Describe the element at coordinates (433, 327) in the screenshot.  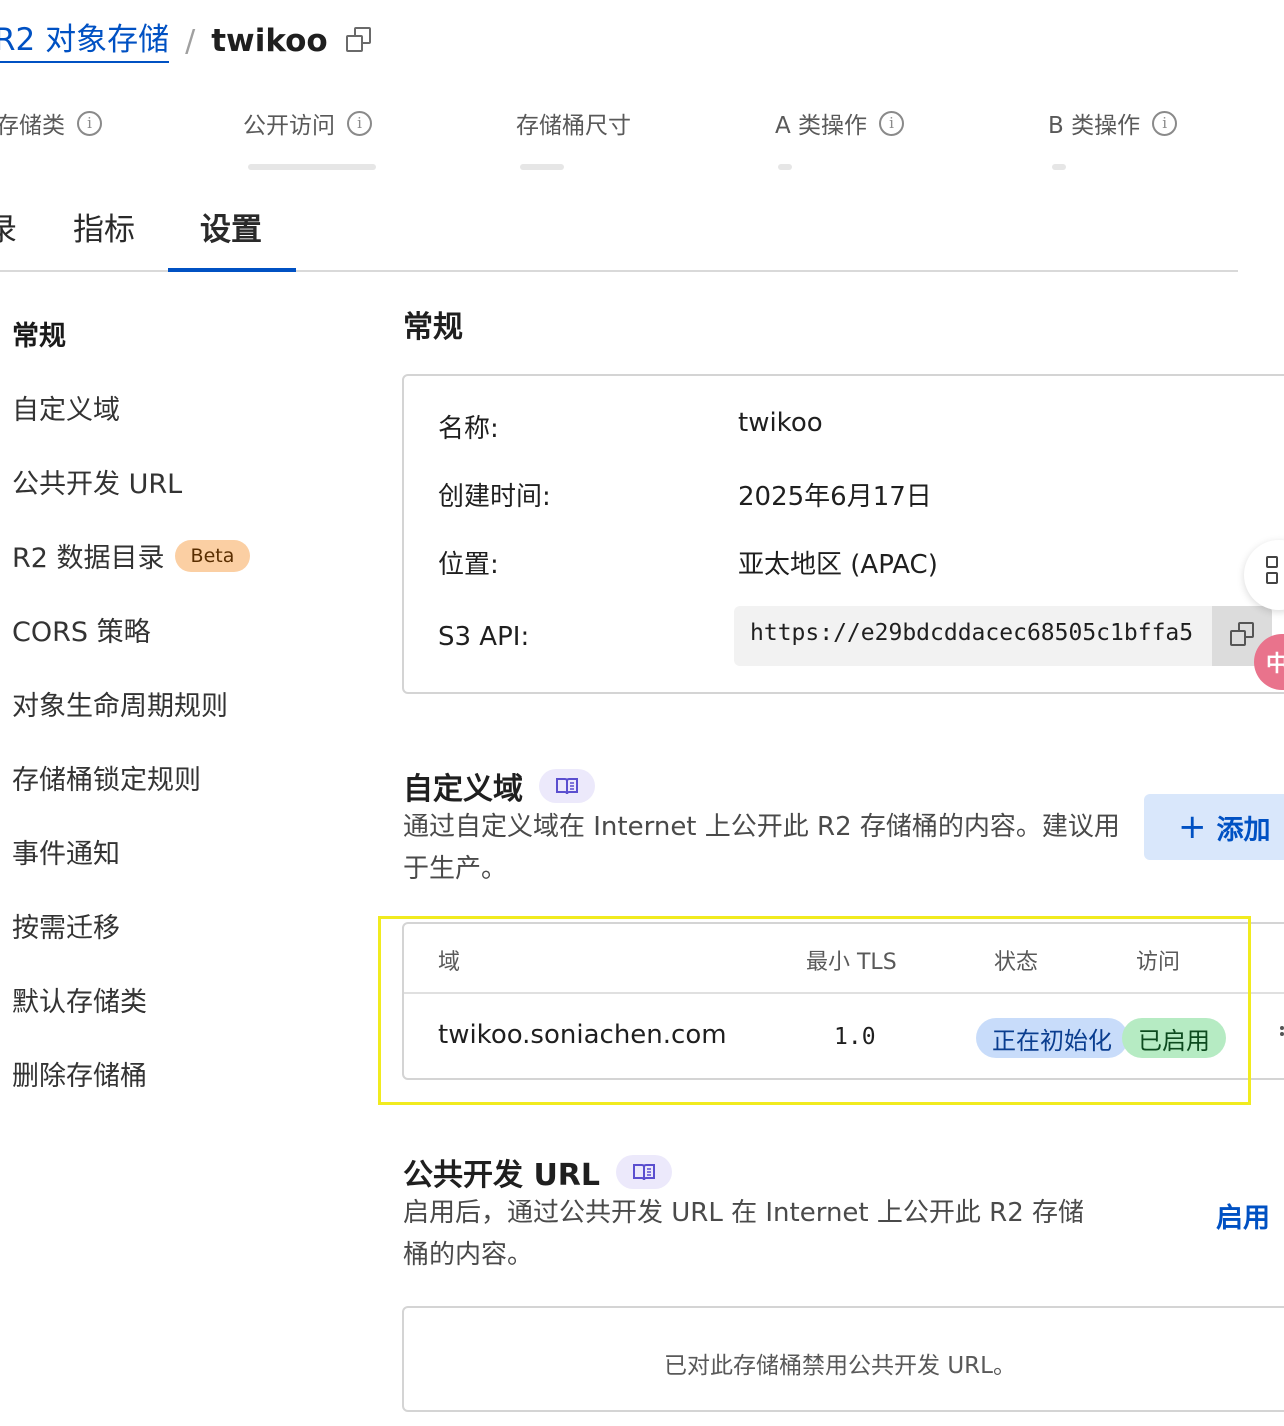
I see `general-section-title: 常规` at that location.